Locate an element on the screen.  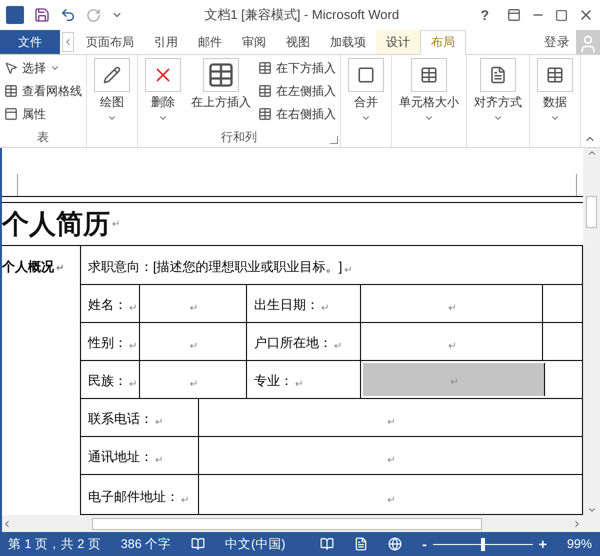
sign-in-link: 登录 is located at coordinates (557, 42).